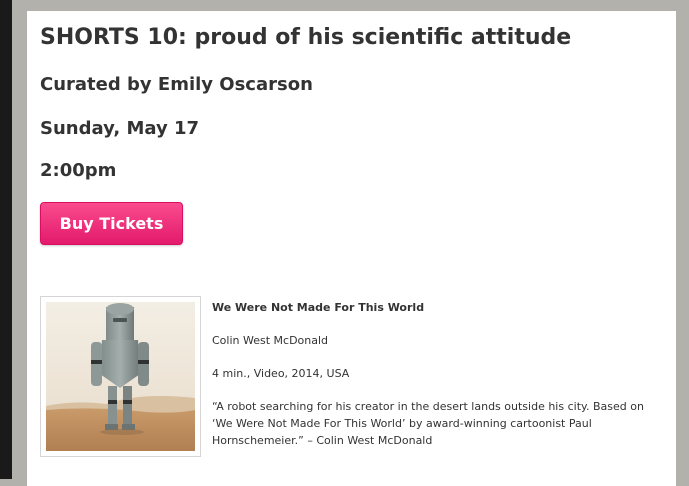 The height and width of the screenshot is (486, 689). What do you see at coordinates (78, 170) in the screenshot?
I see `event-time: 2:00pm` at bounding box center [78, 170].